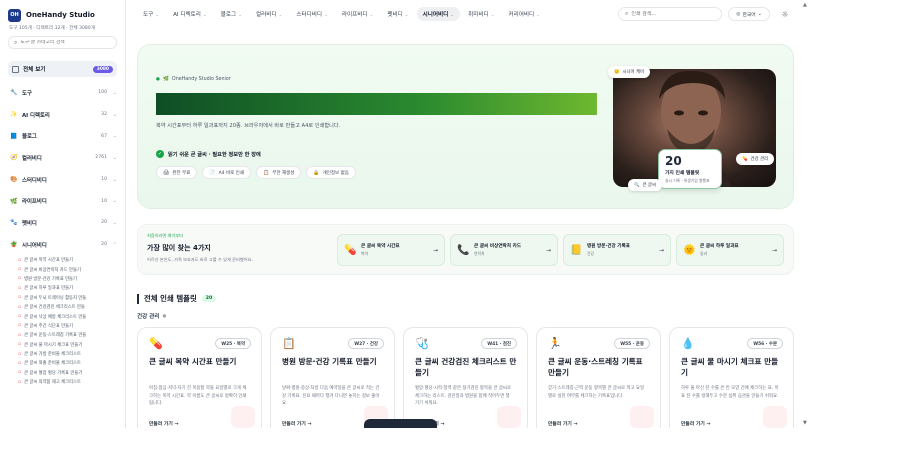 This screenshot has height=474, width=900. I want to click on floating-toolbar, so click(400, 423).